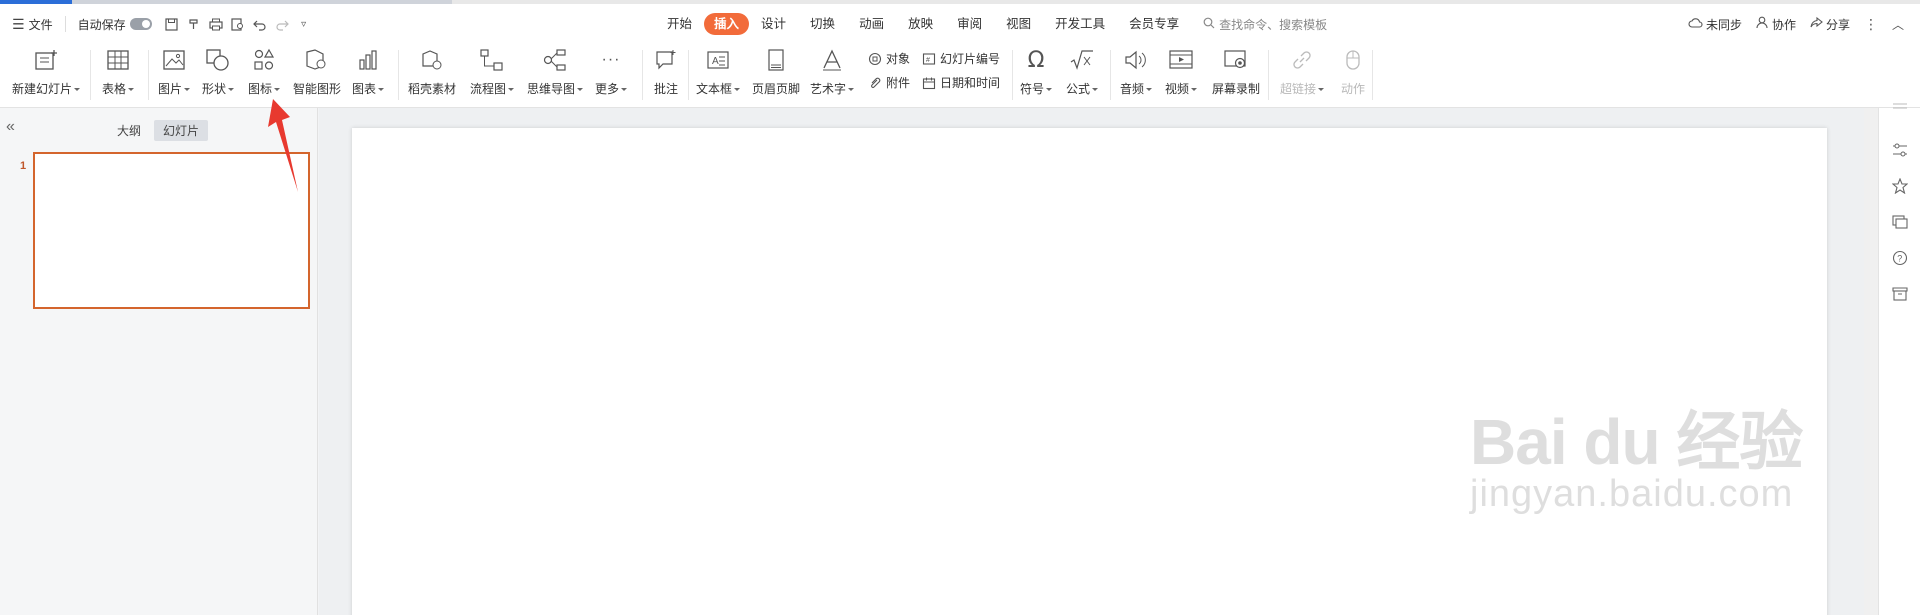 The height and width of the screenshot is (615, 1920). Describe the element at coordinates (666, 60) in the screenshot. I see `comment-icon` at that location.